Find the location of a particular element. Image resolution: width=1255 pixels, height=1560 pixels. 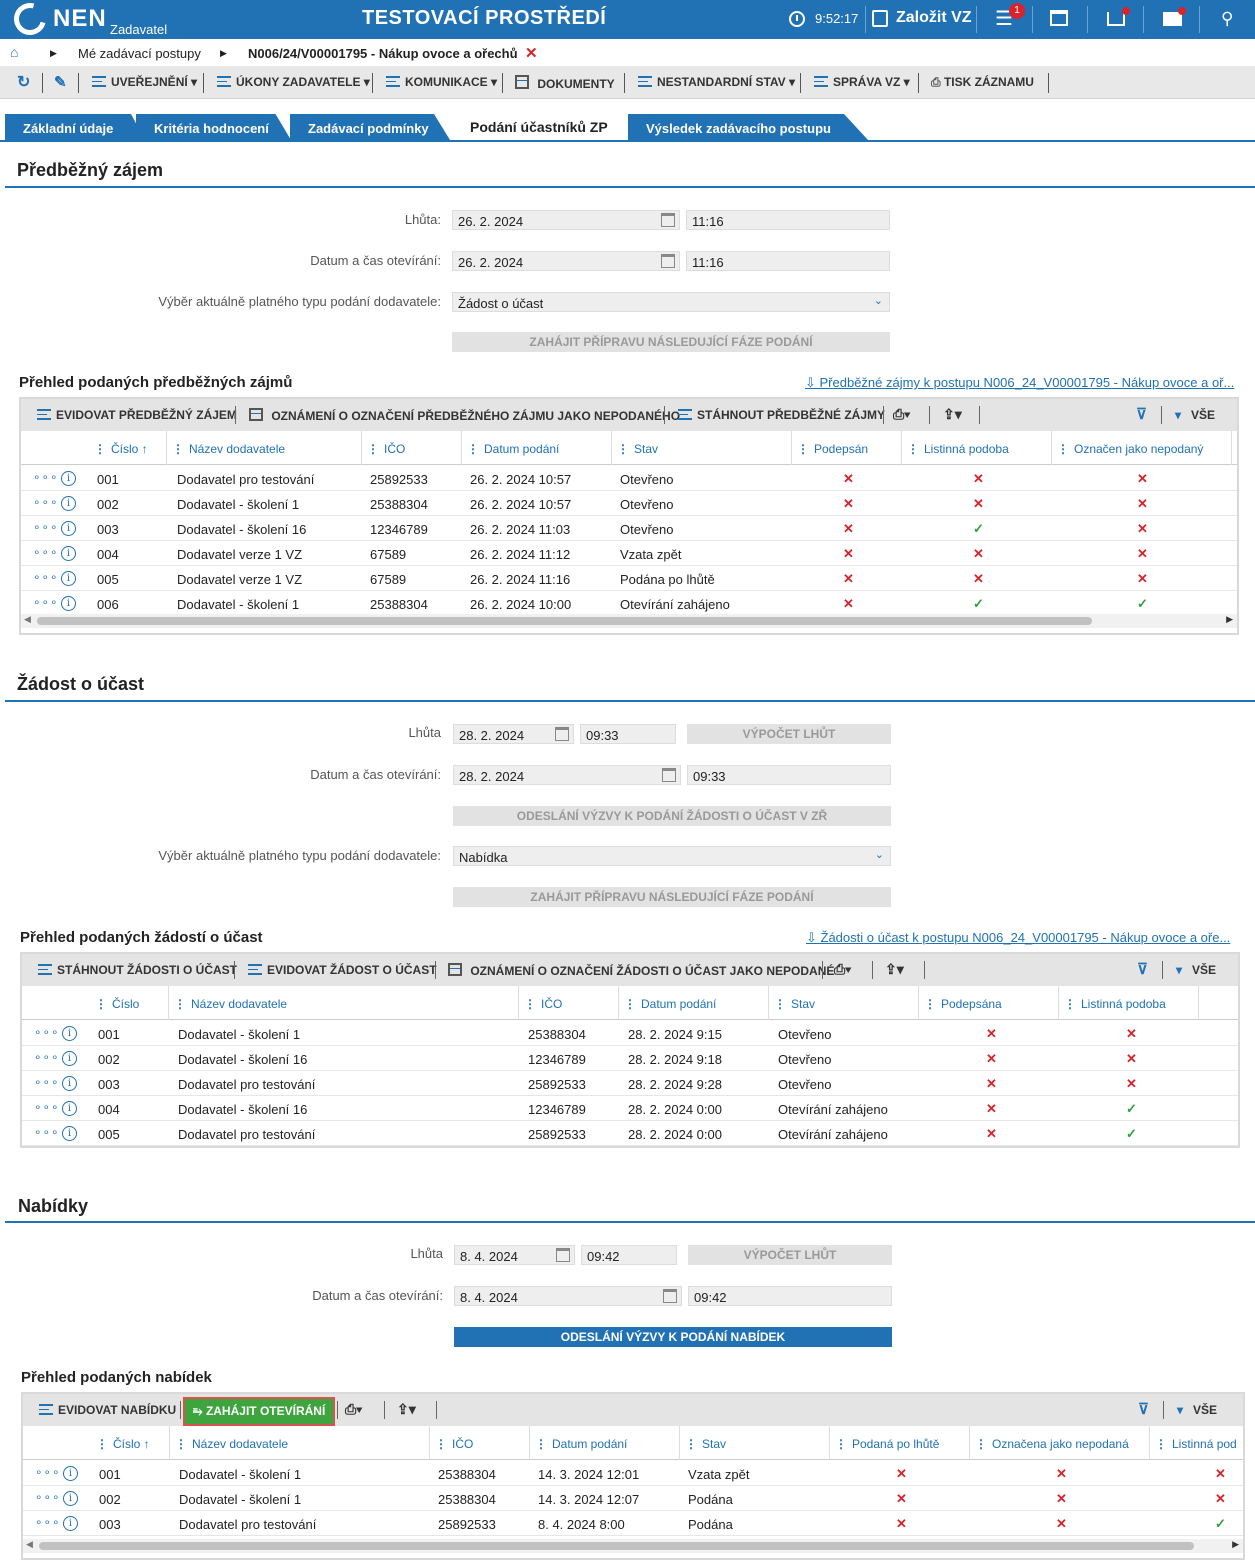

col-number: Číslo is located at coordinates (117, 1004).